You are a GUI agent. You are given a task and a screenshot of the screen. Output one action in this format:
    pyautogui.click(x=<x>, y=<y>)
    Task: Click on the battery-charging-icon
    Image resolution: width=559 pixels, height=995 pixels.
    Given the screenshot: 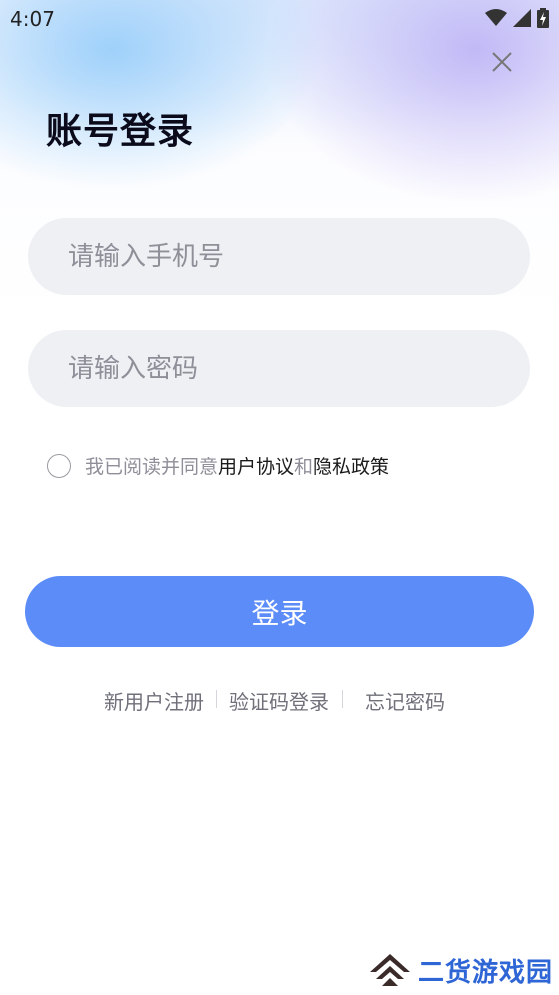 What is the action you would take?
    pyautogui.click(x=543, y=18)
    